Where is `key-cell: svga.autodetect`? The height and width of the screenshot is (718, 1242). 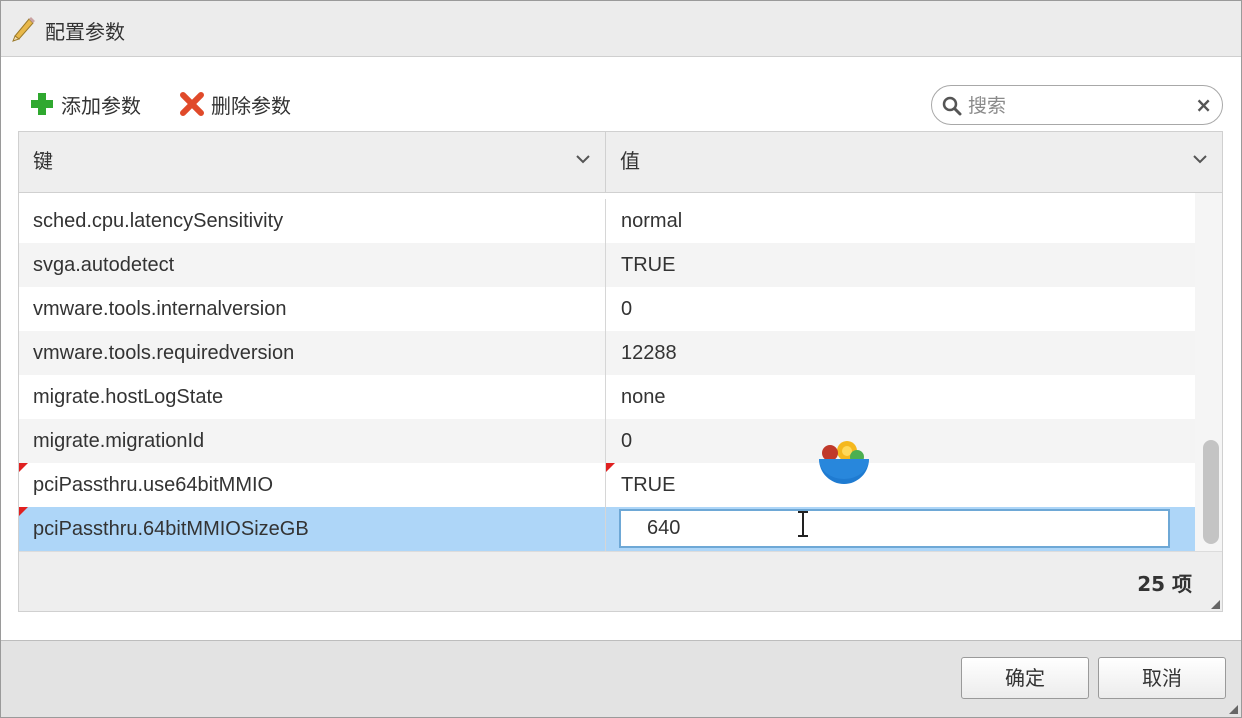 key-cell: svga.autodetect is located at coordinates (312, 265).